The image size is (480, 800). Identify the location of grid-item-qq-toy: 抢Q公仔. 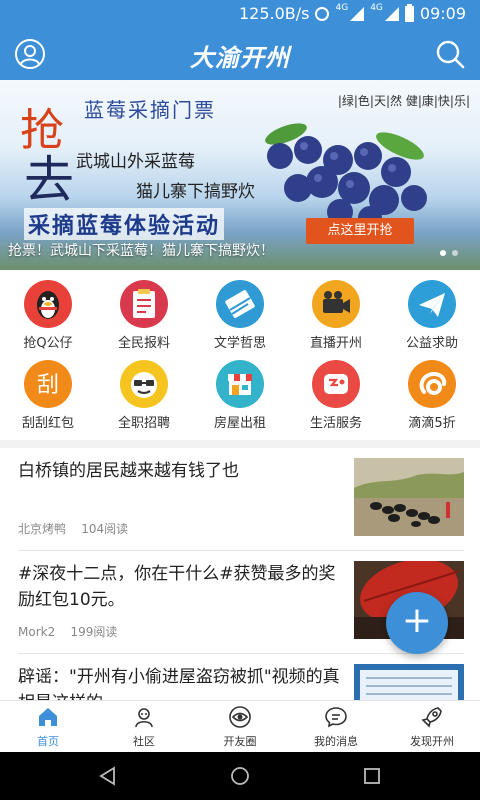
(48, 310).